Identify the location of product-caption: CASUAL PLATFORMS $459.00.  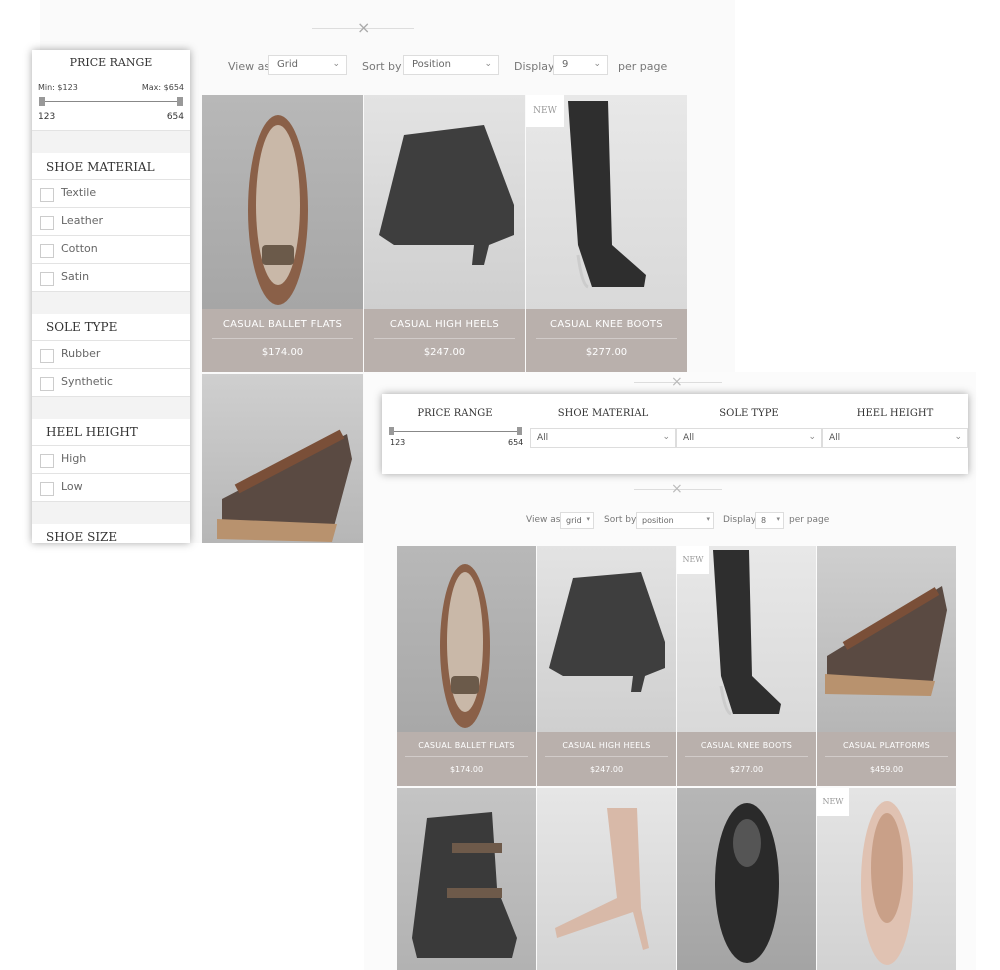
(886, 759).